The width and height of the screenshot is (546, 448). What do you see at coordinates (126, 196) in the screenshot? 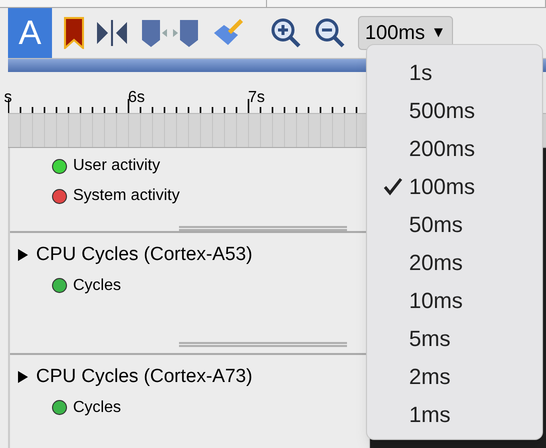
I see `legend-label: System activity` at bounding box center [126, 196].